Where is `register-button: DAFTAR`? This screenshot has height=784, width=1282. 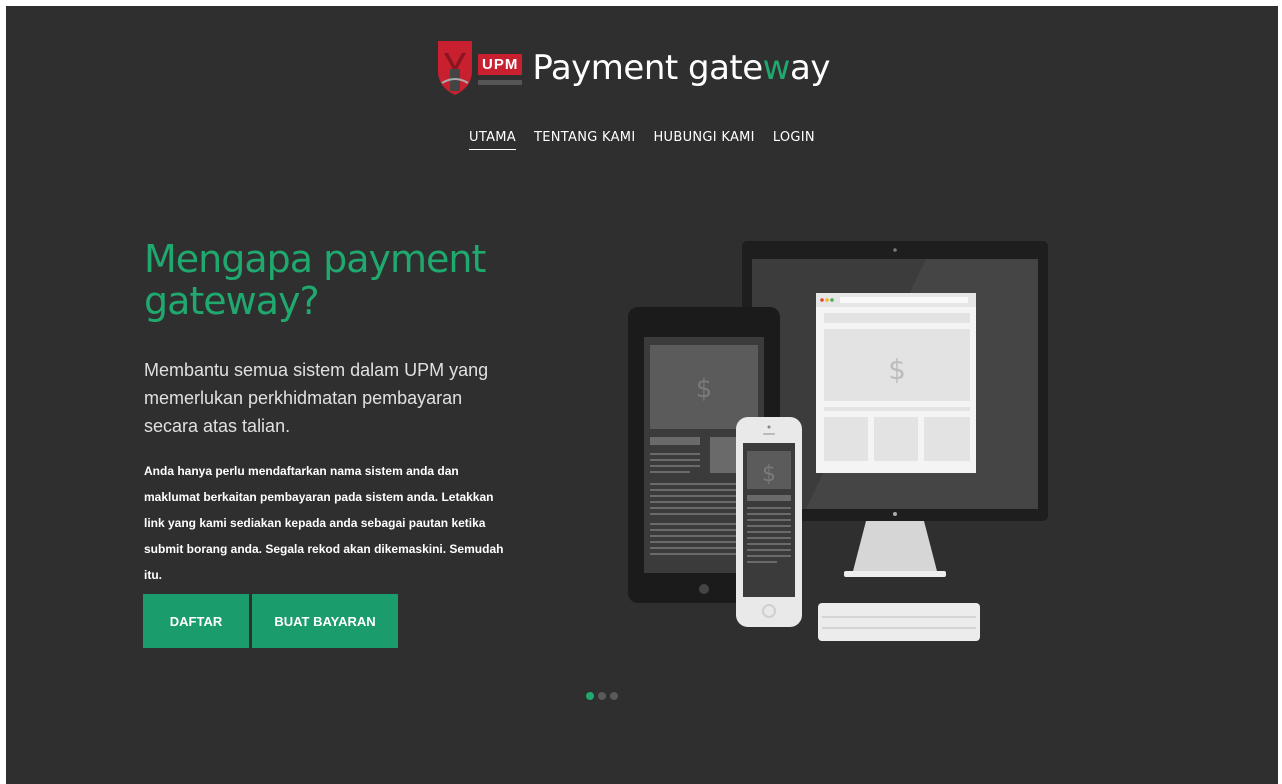
register-button: DAFTAR is located at coordinates (196, 621).